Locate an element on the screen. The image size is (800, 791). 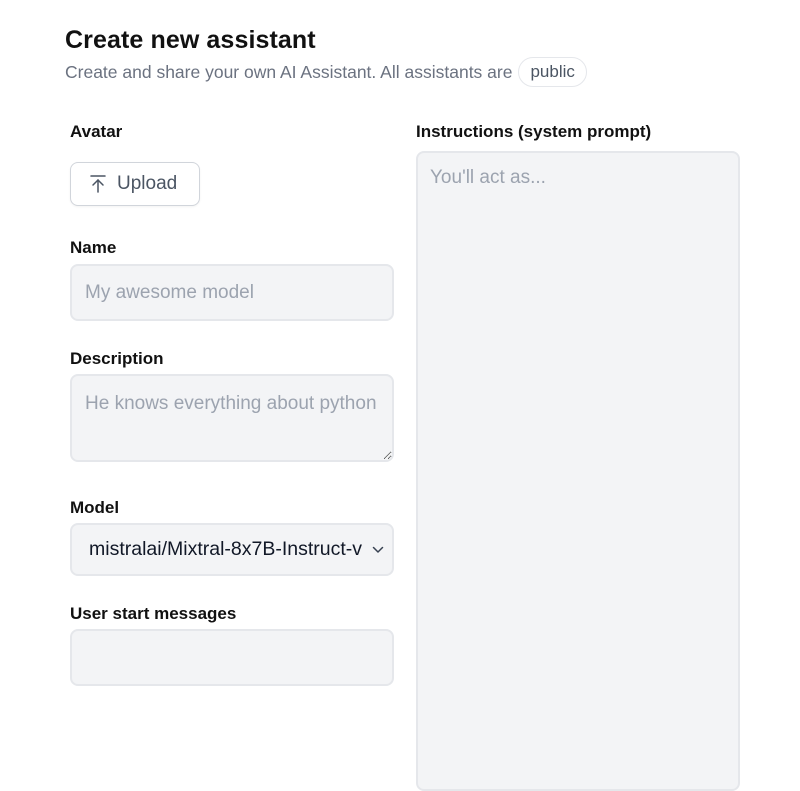
description-input is located at coordinates (232, 418).